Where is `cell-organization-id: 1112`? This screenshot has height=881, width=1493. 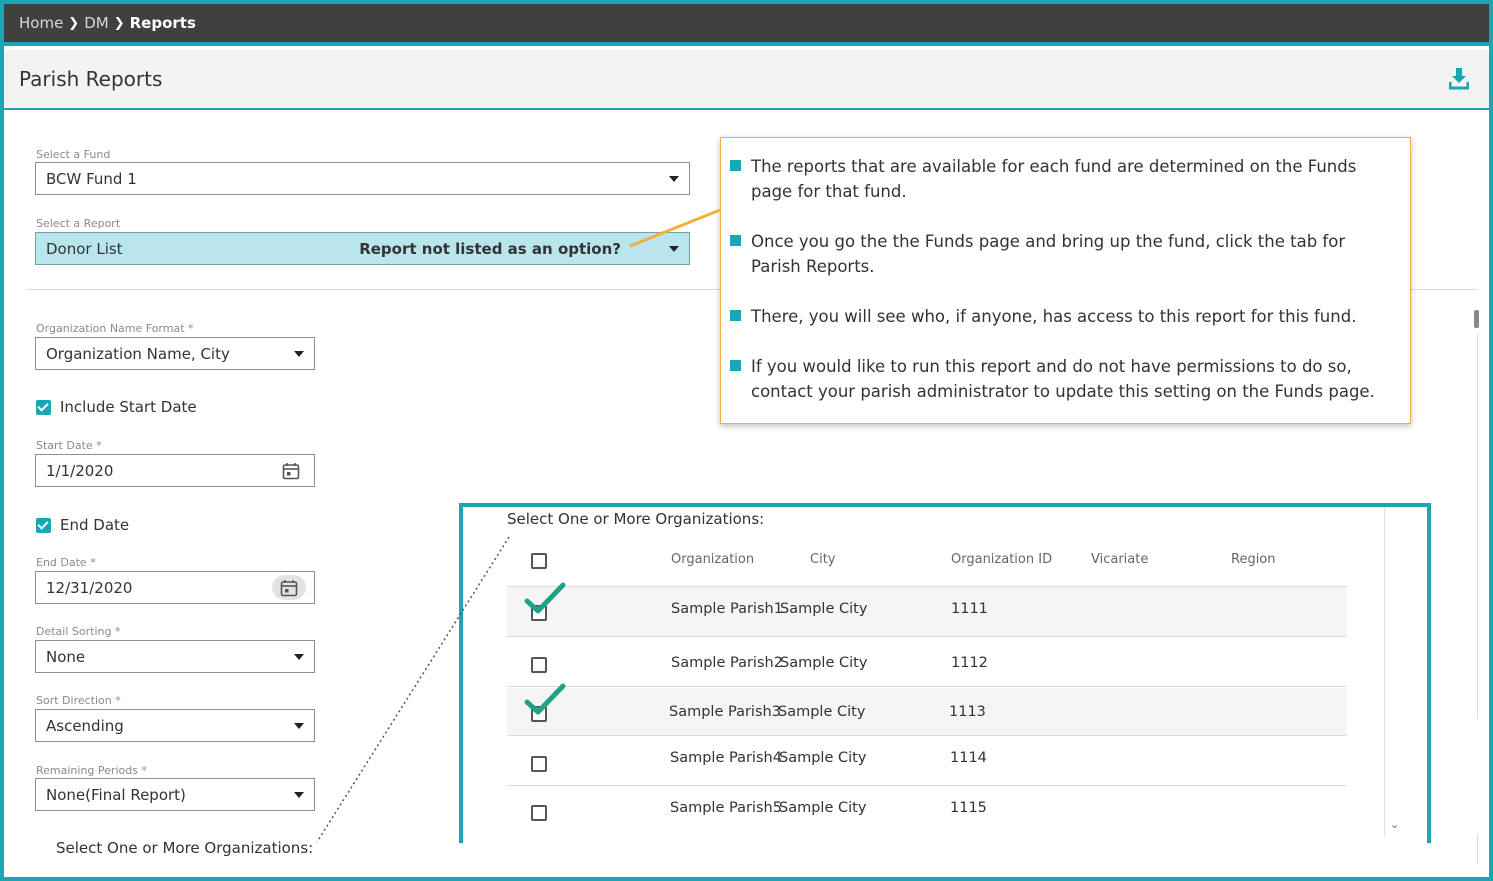 cell-organization-id: 1112 is located at coordinates (969, 663).